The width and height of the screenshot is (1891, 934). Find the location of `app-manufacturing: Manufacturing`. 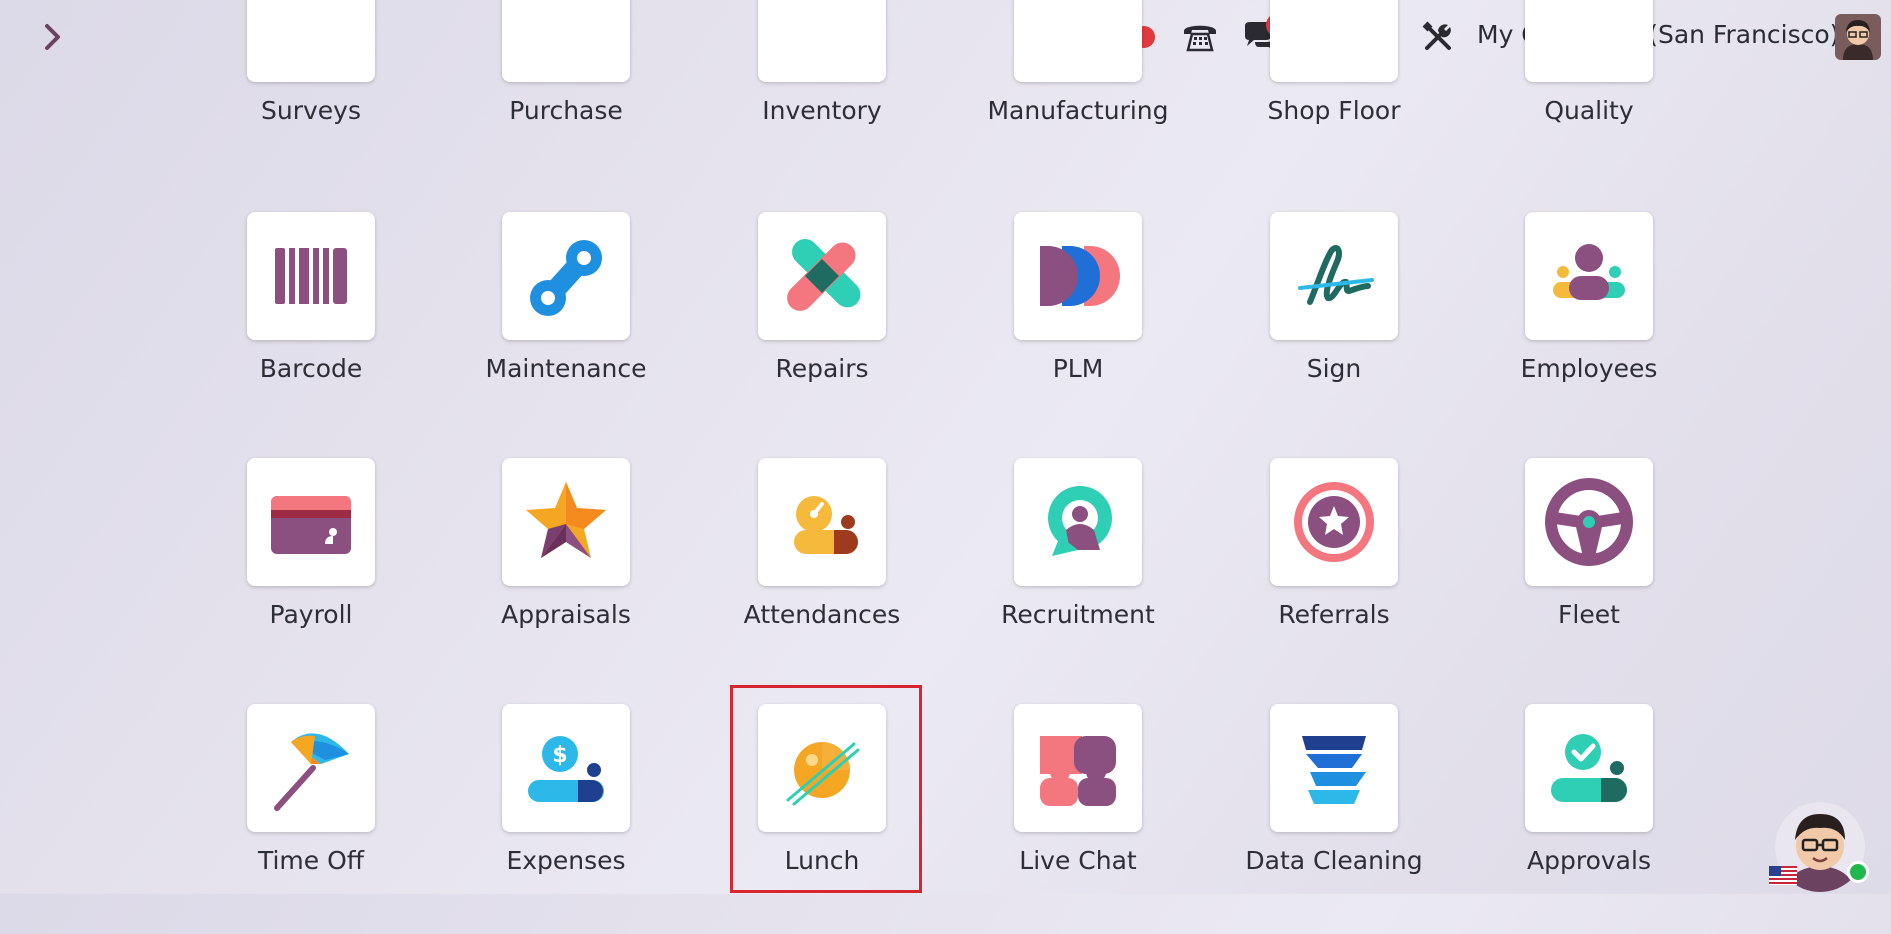

app-manufacturing: Manufacturing is located at coordinates (1078, 92).